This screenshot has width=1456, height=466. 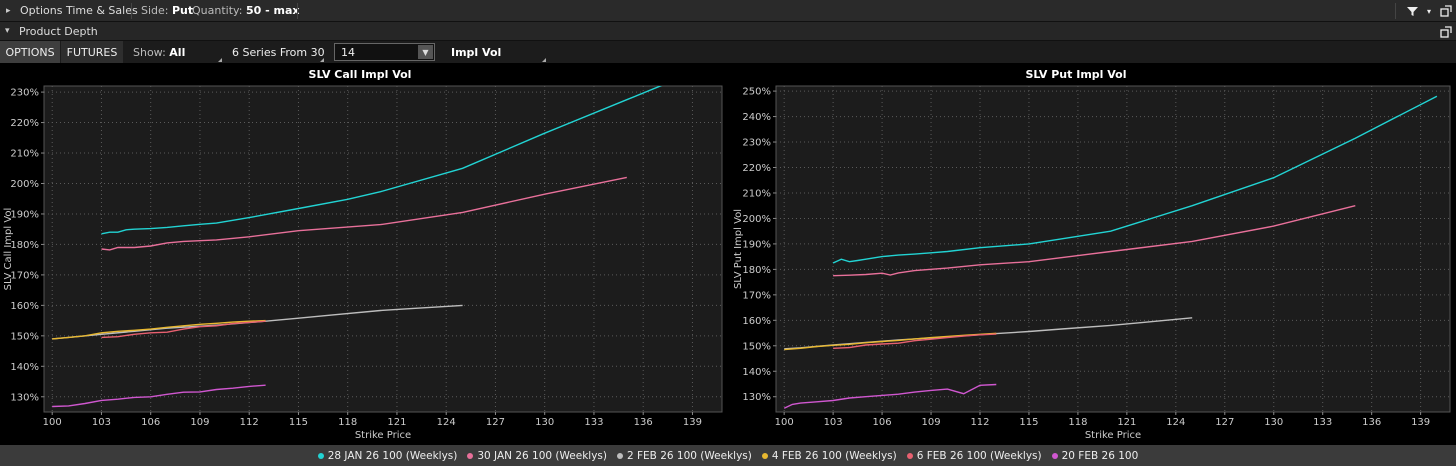 I want to click on y-tick-label: 180%, so click(x=756, y=270).